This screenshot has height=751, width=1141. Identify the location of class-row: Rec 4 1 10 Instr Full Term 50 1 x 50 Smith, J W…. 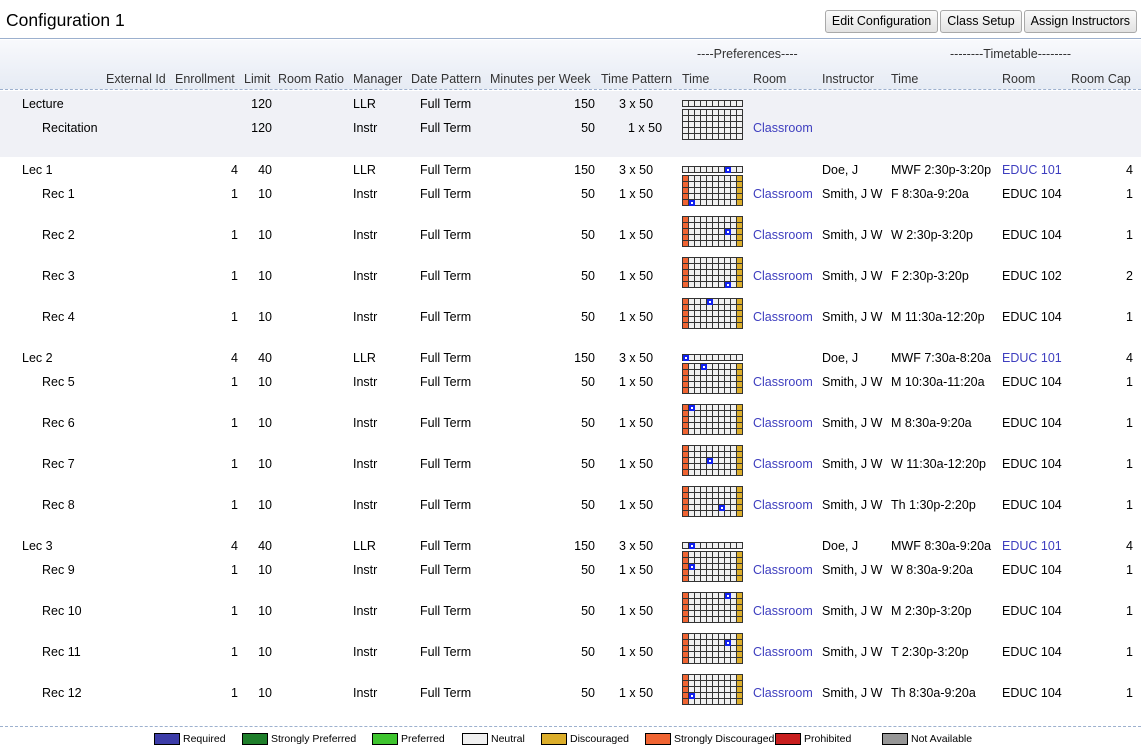
(570, 313).